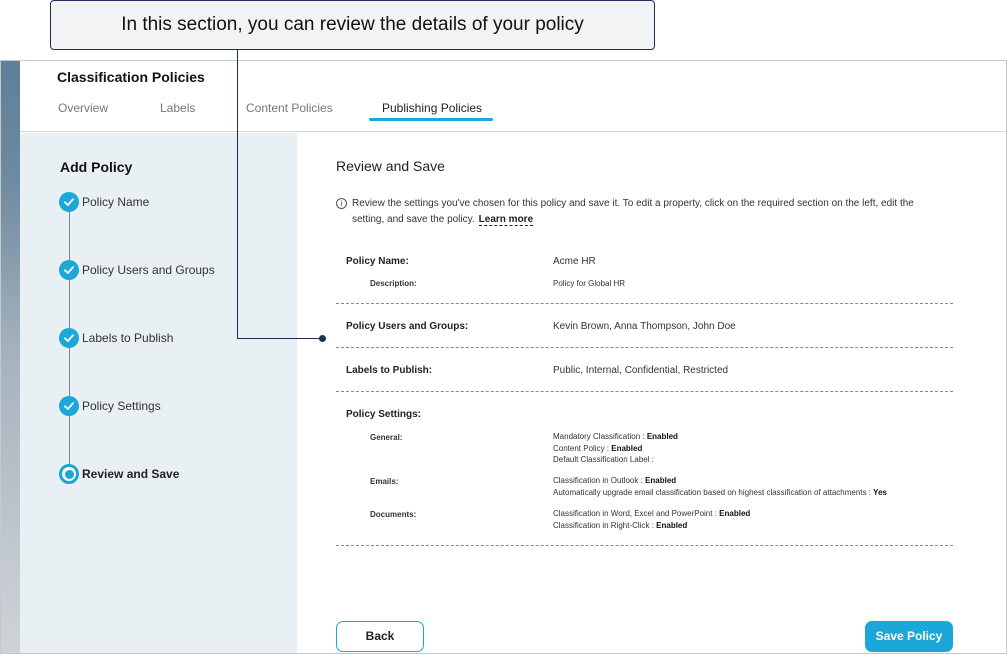 The width and height of the screenshot is (1008, 655). I want to click on tab-content-policies: Content Policies, so click(289, 108).